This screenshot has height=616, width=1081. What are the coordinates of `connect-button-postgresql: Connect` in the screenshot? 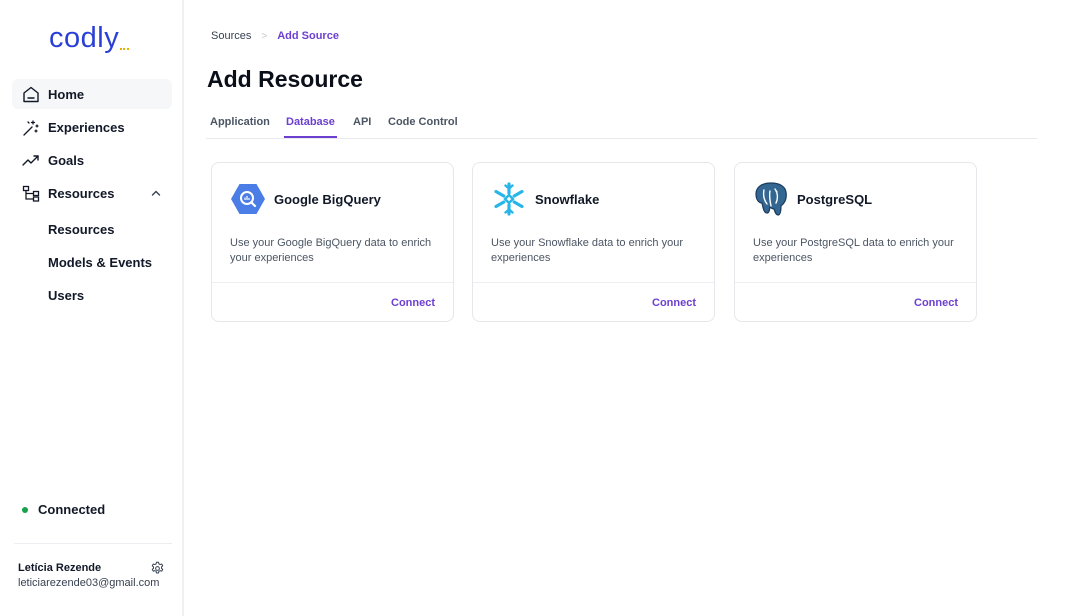 It's located at (936, 303).